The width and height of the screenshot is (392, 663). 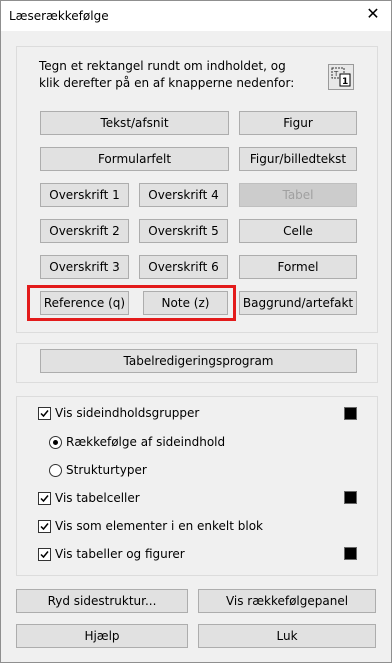 I want to click on close-button: Luk, so click(x=287, y=636).